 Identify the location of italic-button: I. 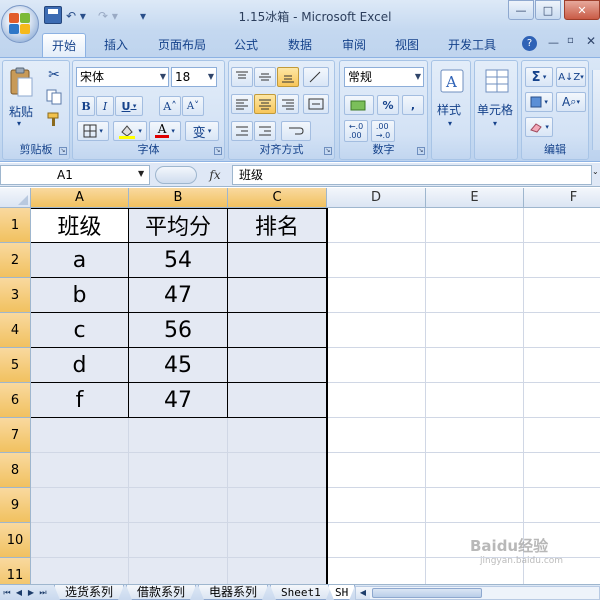
(105, 106).